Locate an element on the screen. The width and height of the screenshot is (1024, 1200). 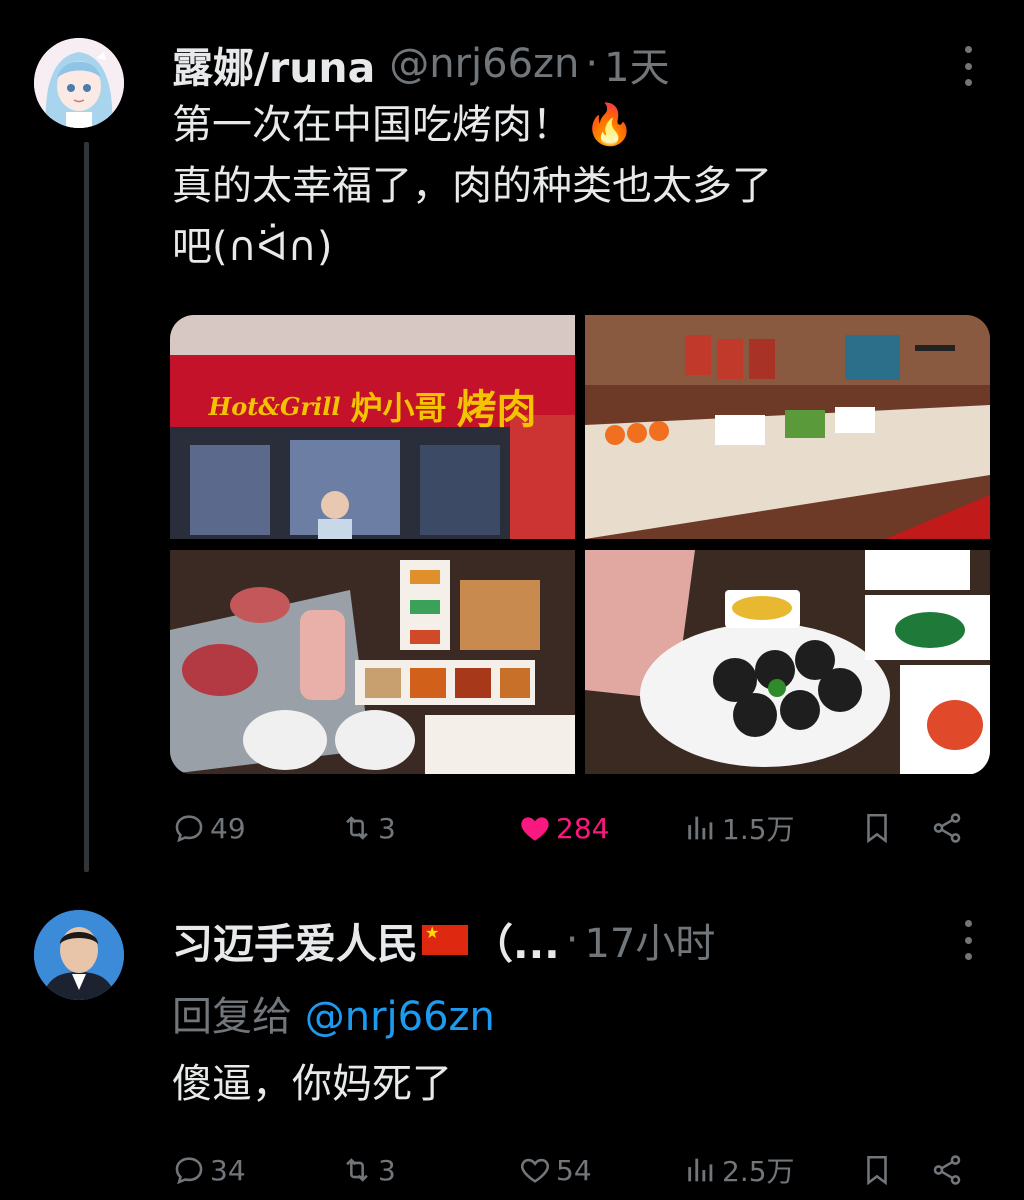
timestamp: 1天 is located at coordinates (636, 64).